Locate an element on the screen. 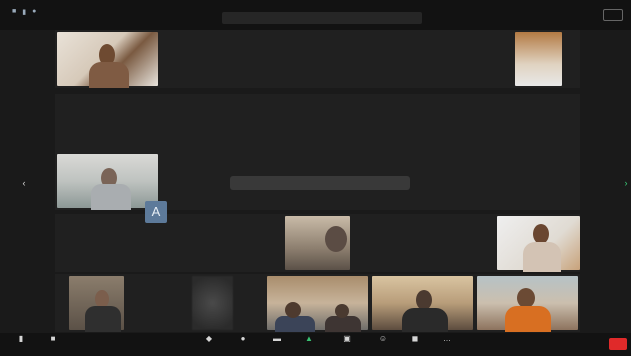  video-button: ■ is located at coordinates (53, 344).